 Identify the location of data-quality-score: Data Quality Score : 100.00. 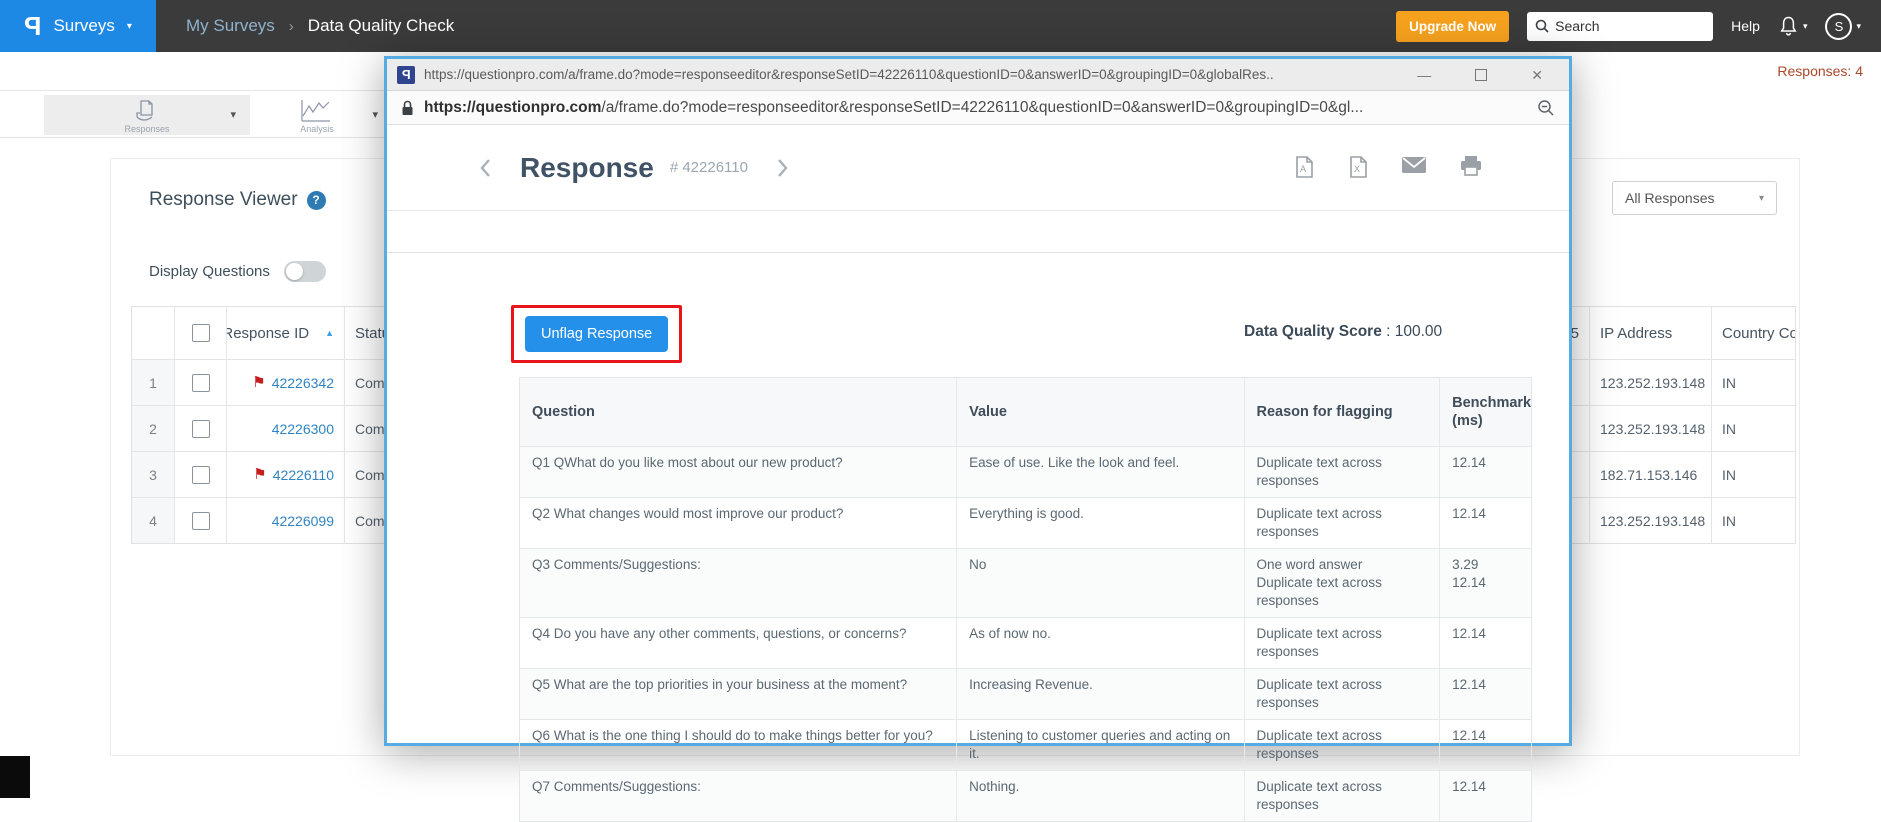
(1343, 332).